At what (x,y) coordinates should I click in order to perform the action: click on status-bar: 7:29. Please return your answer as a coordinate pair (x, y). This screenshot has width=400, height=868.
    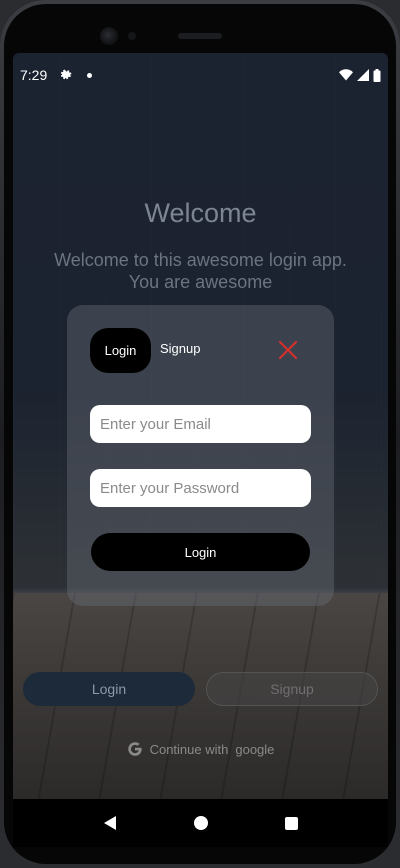
    Looking at the image, I should click on (200, 75).